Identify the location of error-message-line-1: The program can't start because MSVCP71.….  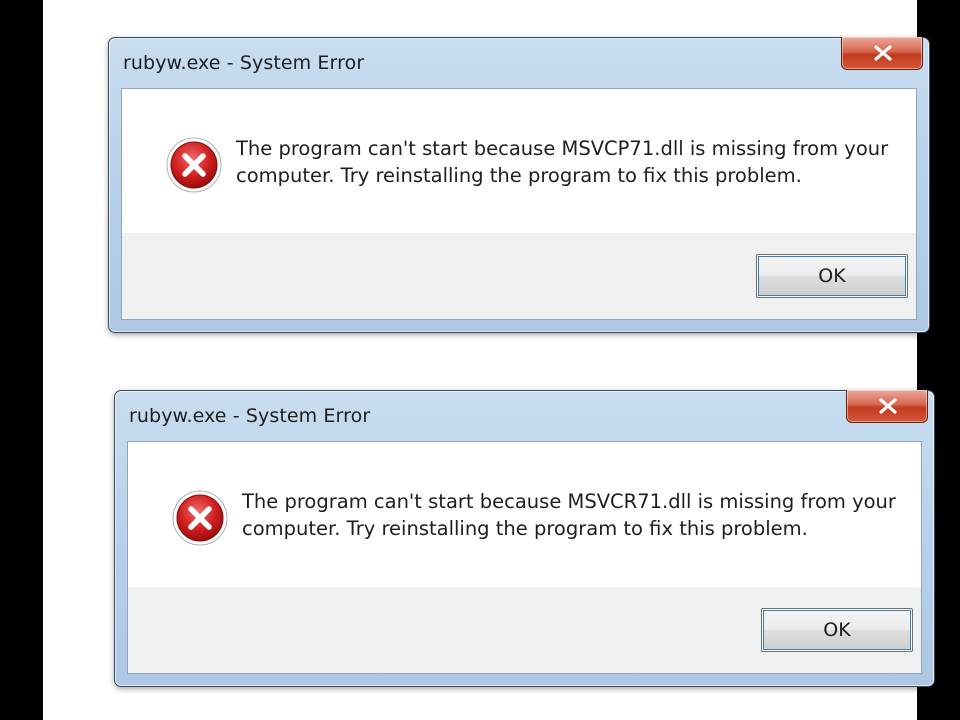
(562, 148).